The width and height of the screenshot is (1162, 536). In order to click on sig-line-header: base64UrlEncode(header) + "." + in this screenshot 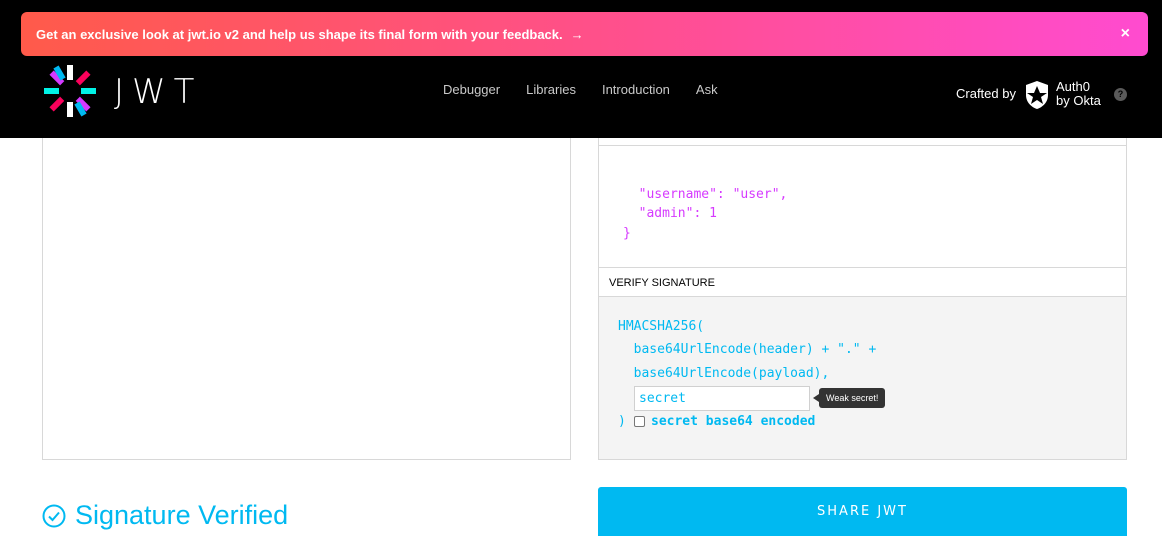, I will do `click(747, 349)`.